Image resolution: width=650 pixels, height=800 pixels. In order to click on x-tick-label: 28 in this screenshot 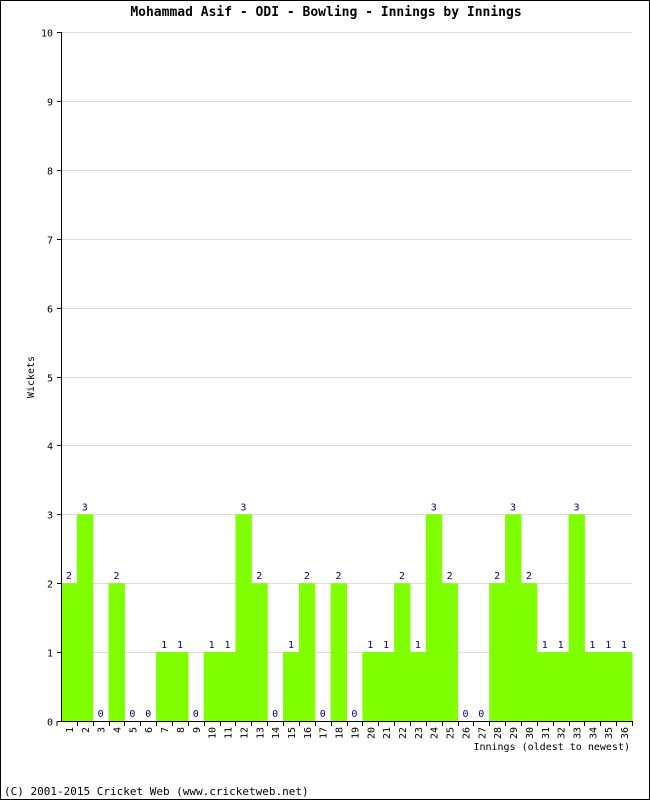, I will do `click(498, 733)`.